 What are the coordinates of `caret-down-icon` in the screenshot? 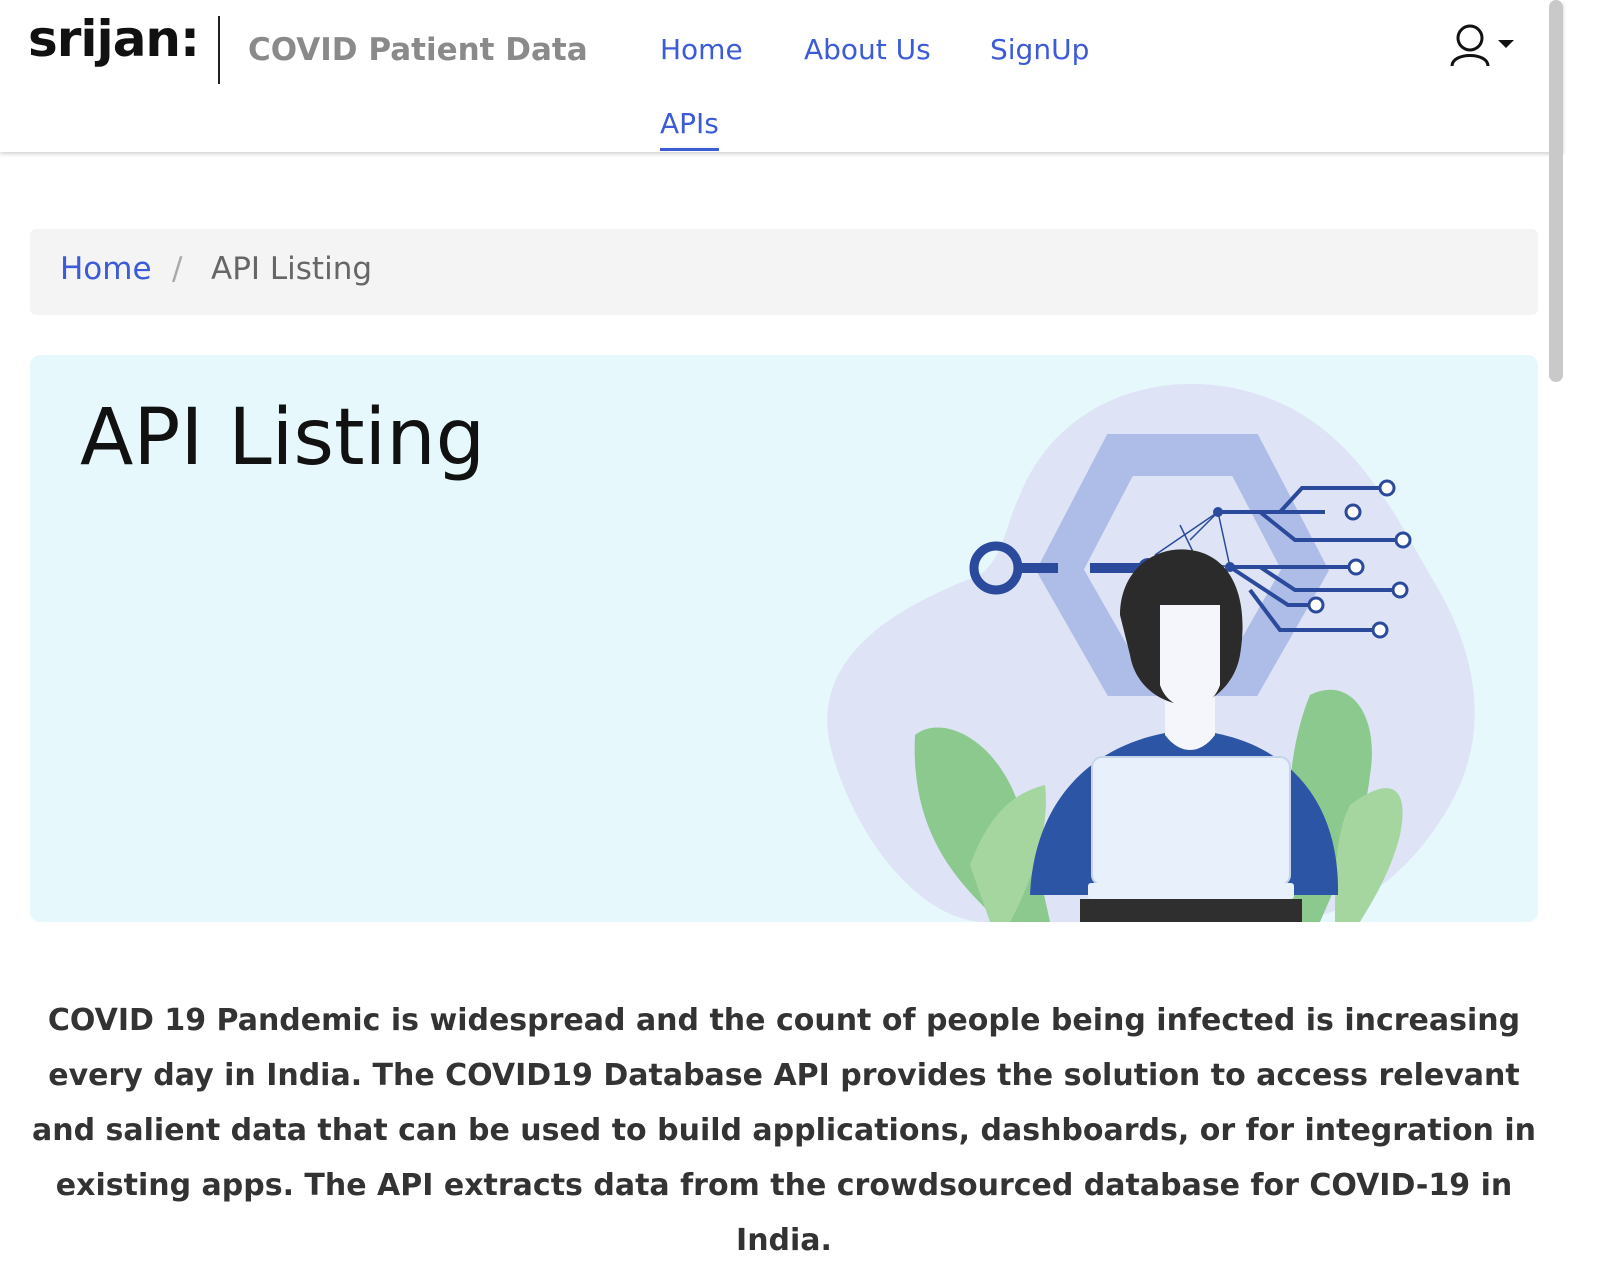 It's located at (1506, 44).